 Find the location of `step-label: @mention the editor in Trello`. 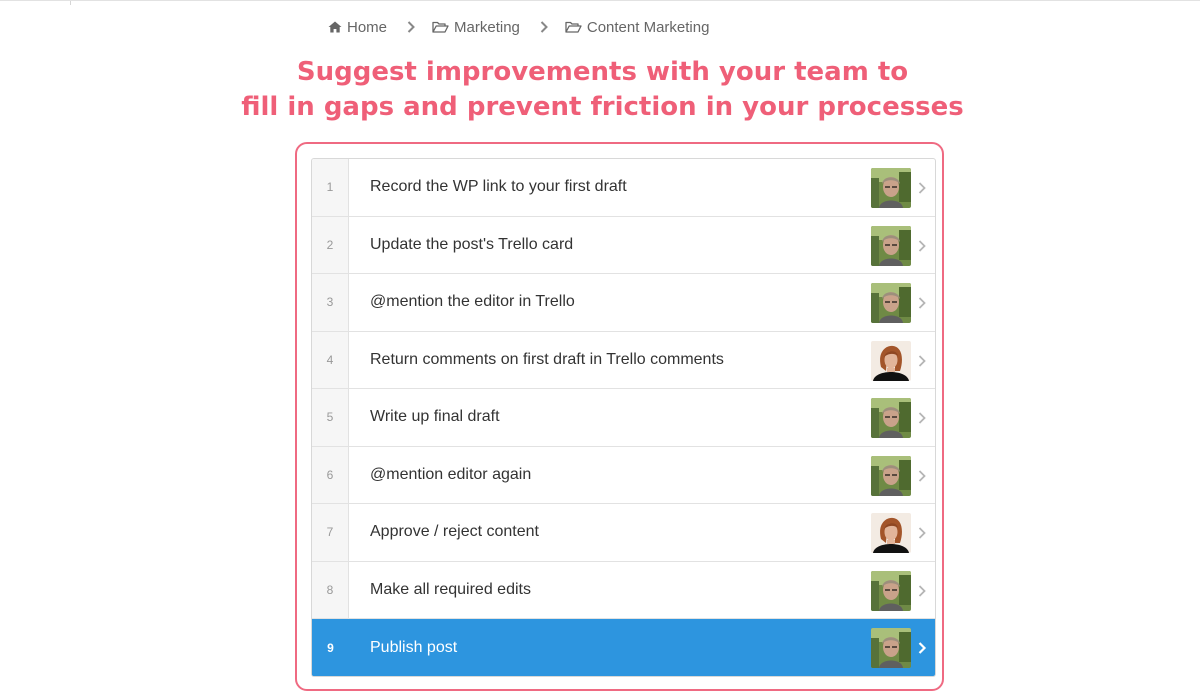

step-label: @mention the editor in Trello is located at coordinates (472, 302).